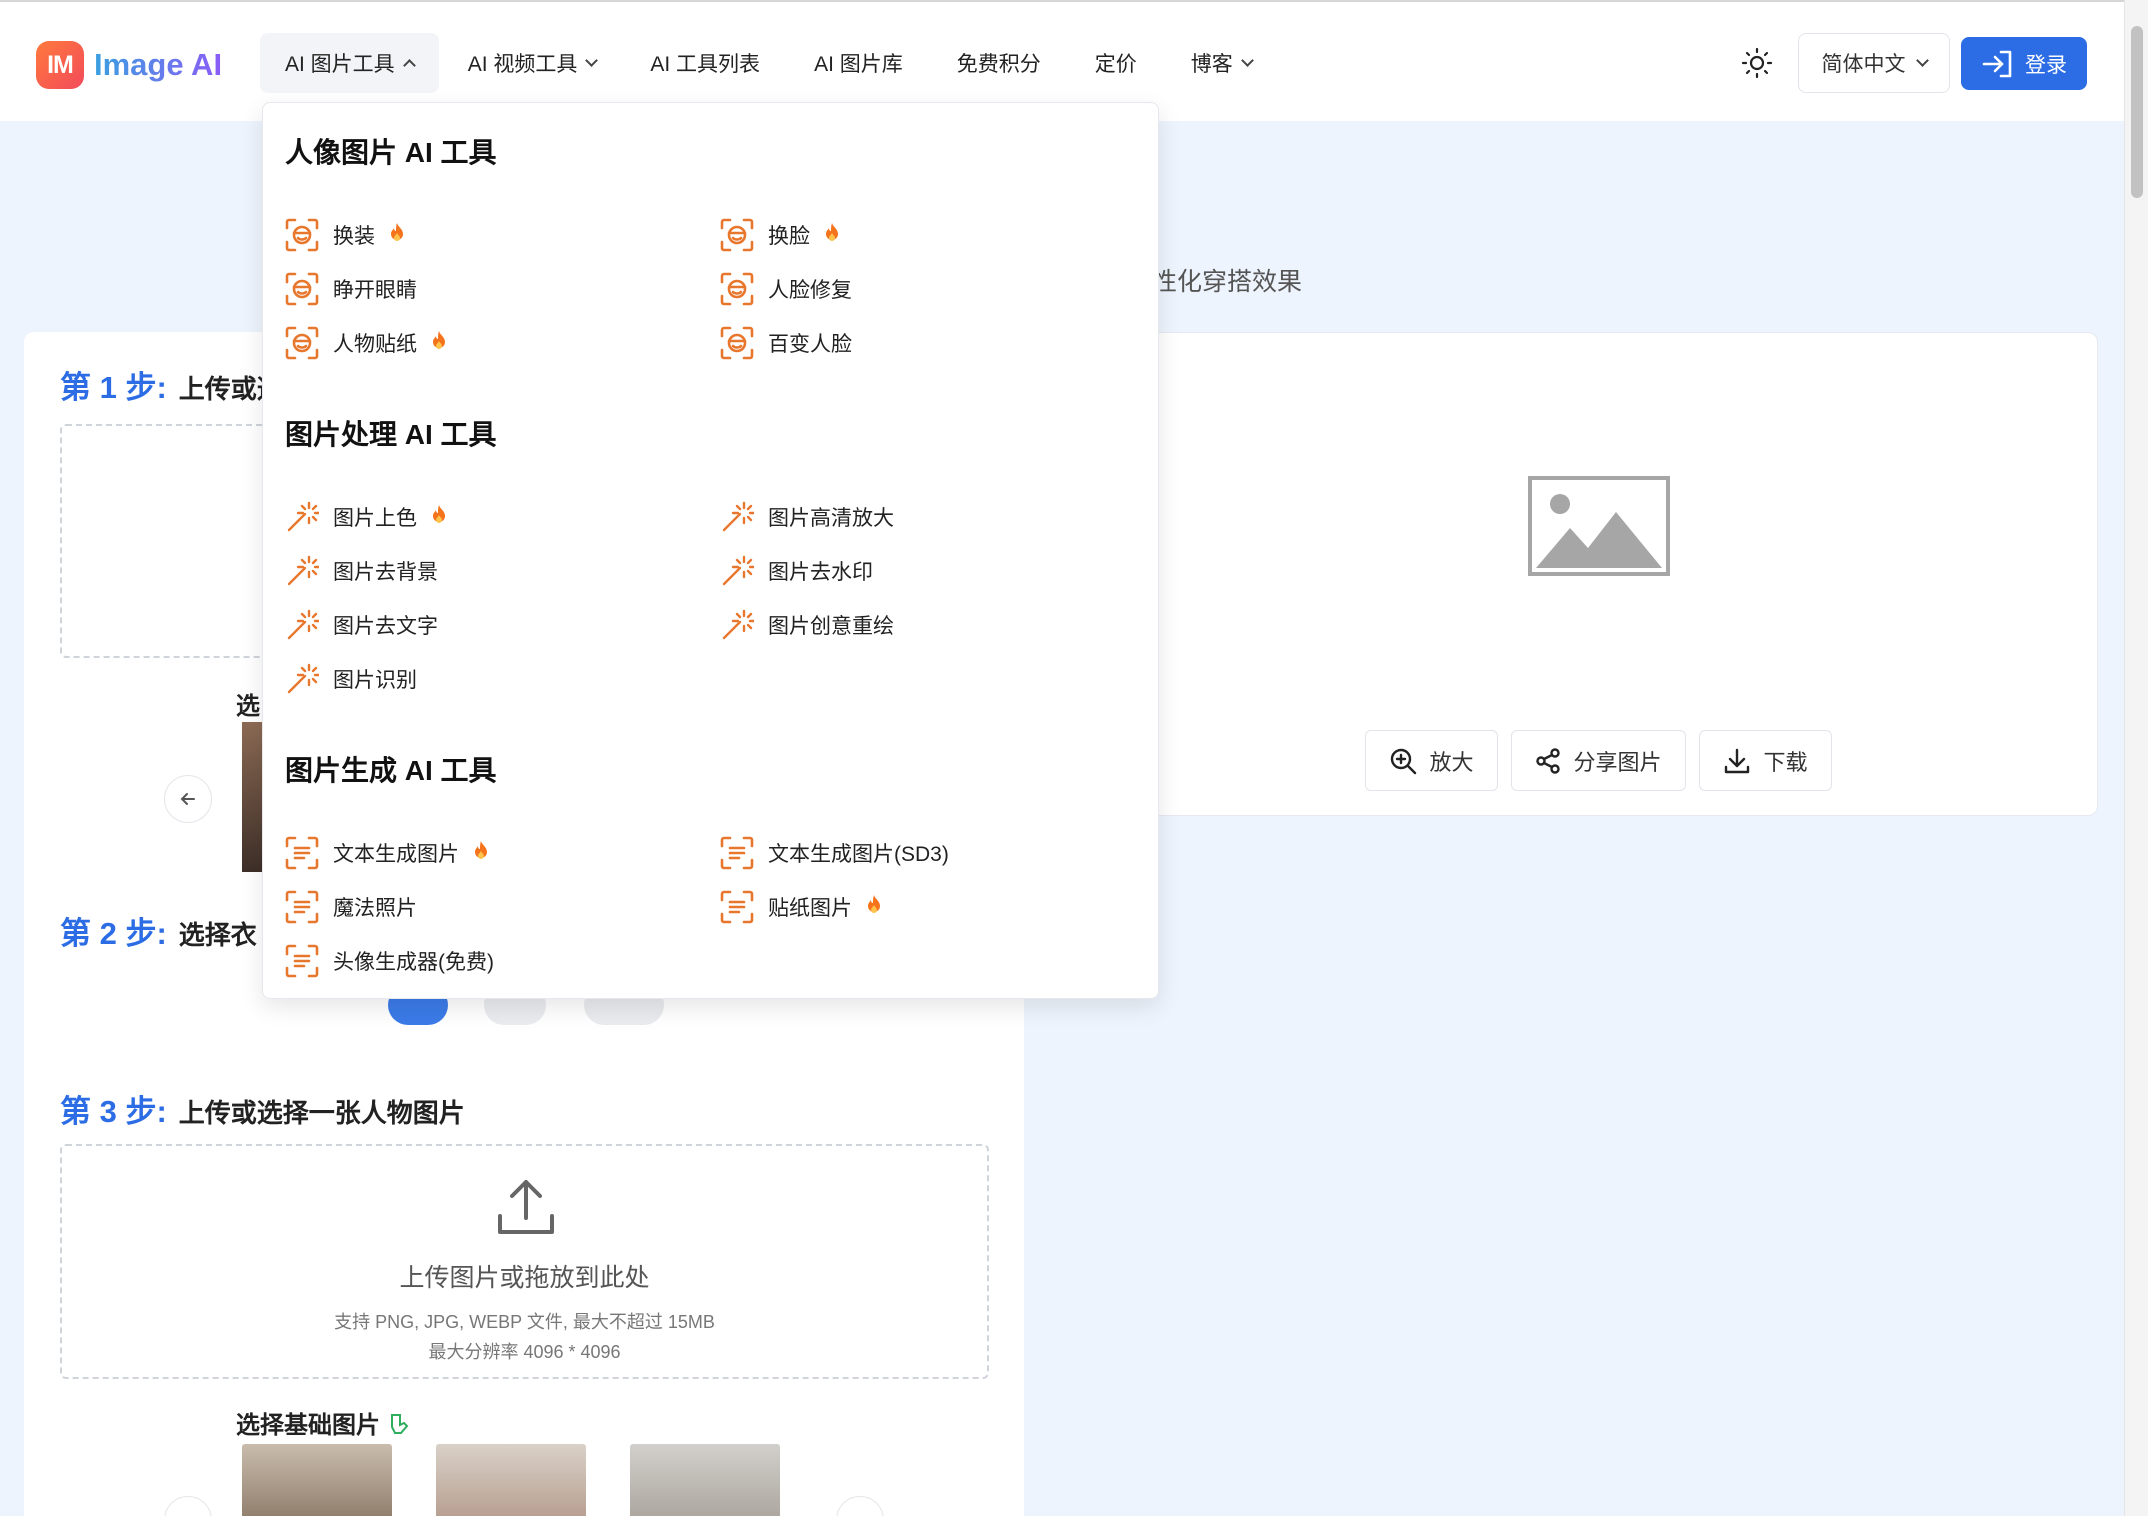 The width and height of the screenshot is (2148, 1516). Describe the element at coordinates (2024, 63) in the screenshot. I see `login-button: 登录` at that location.